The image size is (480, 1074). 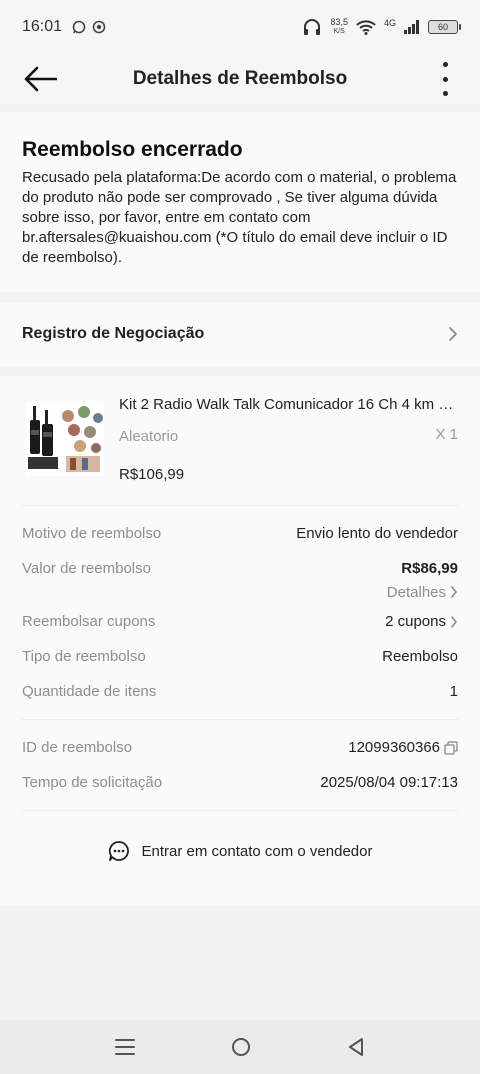 What do you see at coordinates (92, 782) in the screenshot?
I see `request-time-label: Tempo de solicitação` at bounding box center [92, 782].